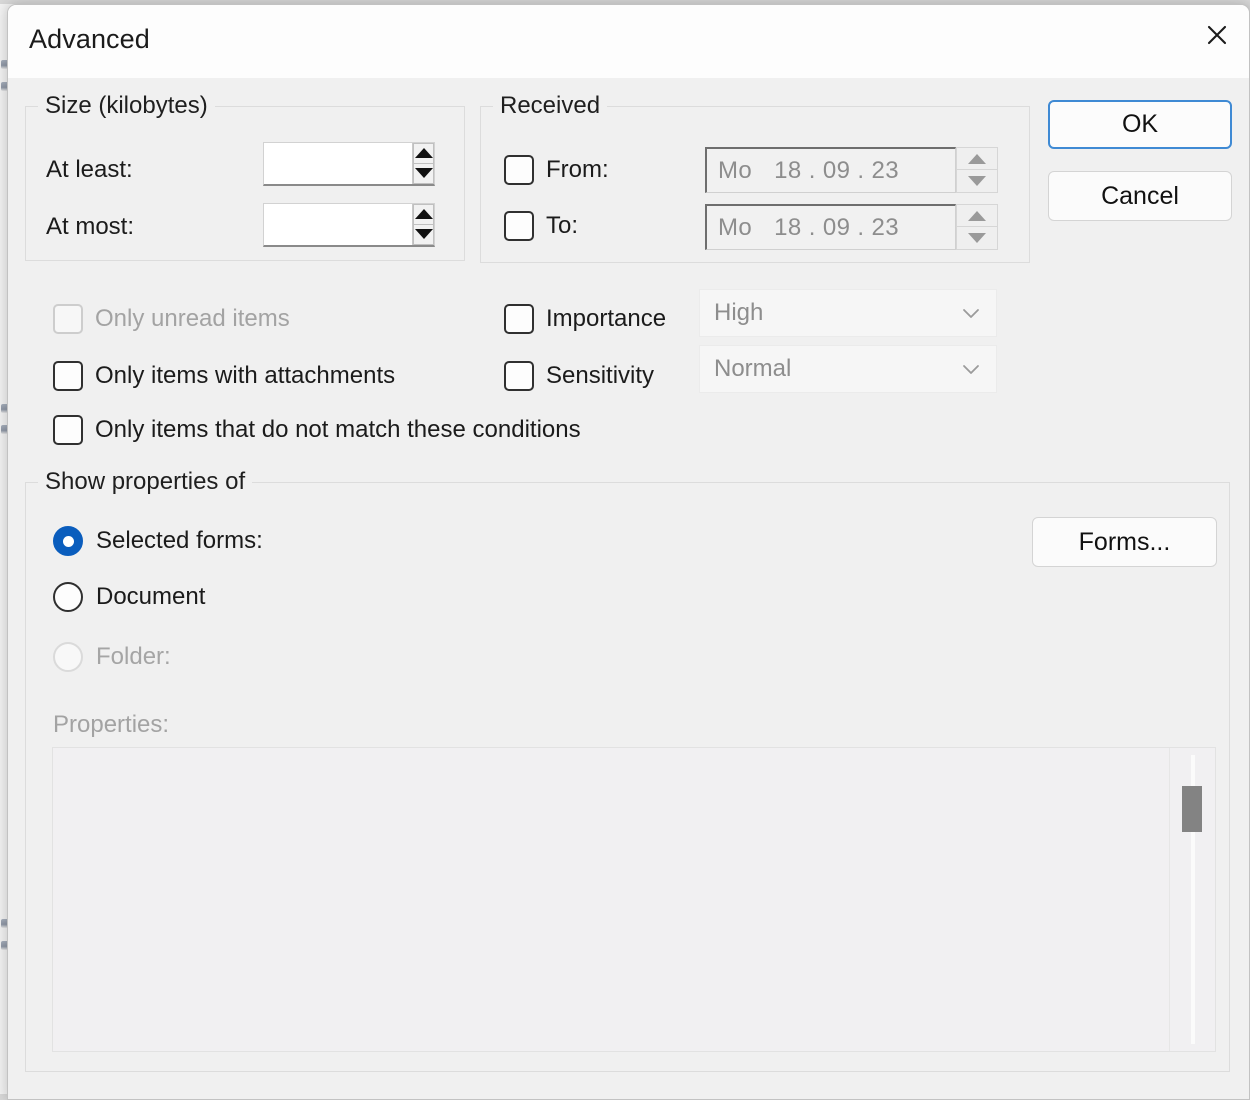 Image resolution: width=1250 pixels, height=1100 pixels. Describe the element at coordinates (628, 41) in the screenshot. I see `dialog-titlebar: Advanced` at that location.